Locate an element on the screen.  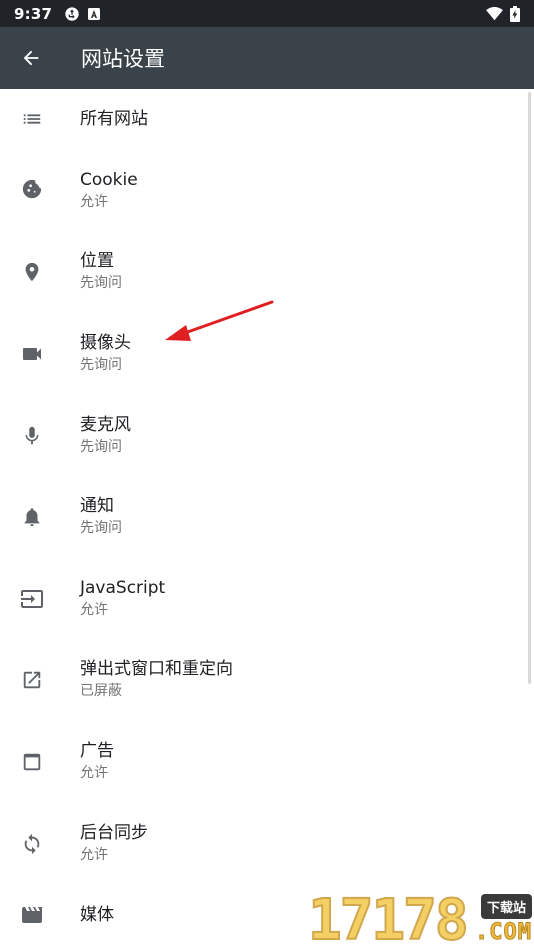
setting-background-sync: 后台同步 允许 is located at coordinates (267, 842).